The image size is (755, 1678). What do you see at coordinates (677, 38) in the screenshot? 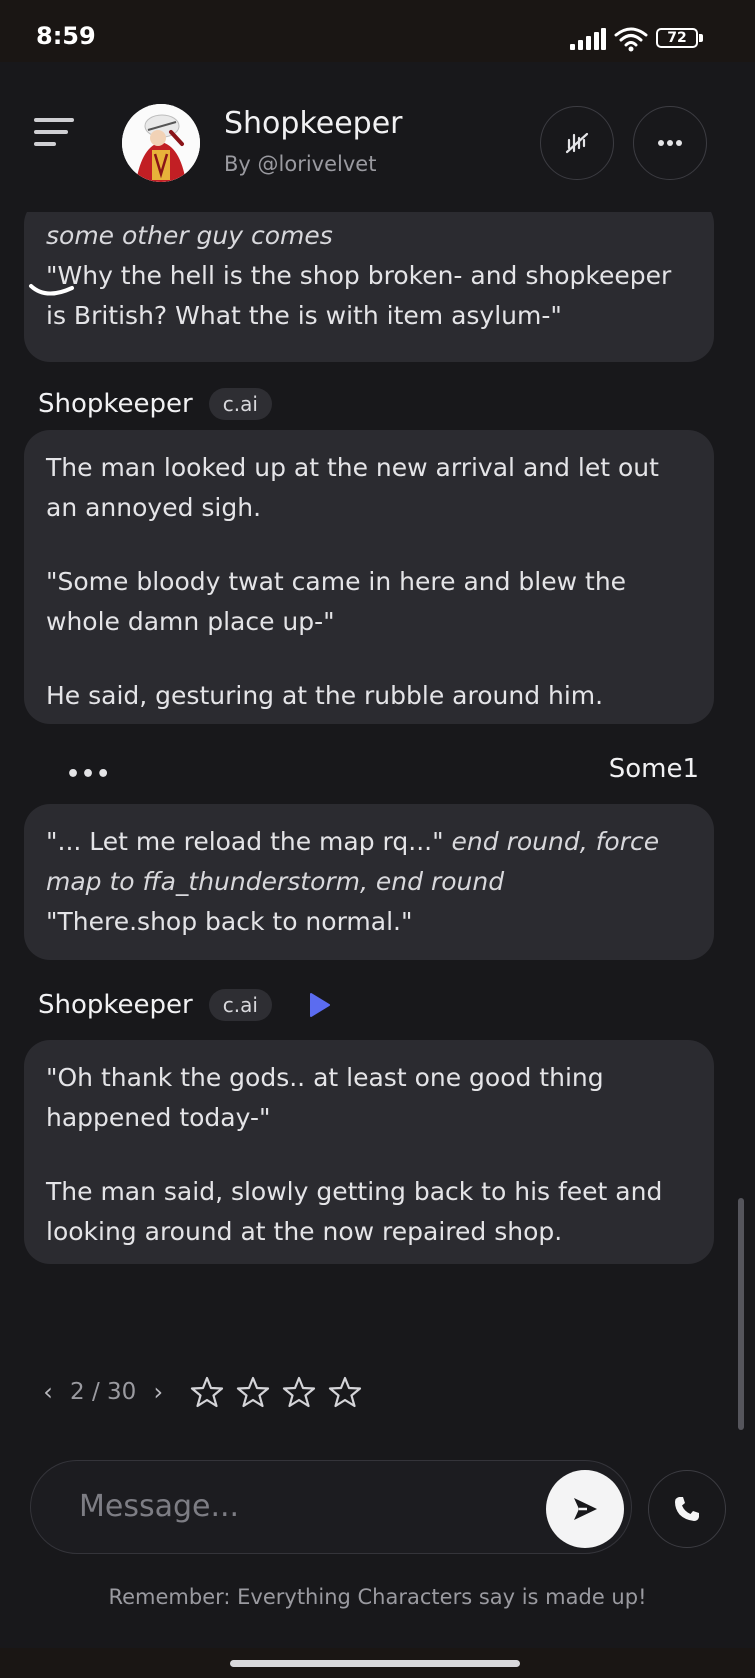
I see `battery-level: 72` at bounding box center [677, 38].